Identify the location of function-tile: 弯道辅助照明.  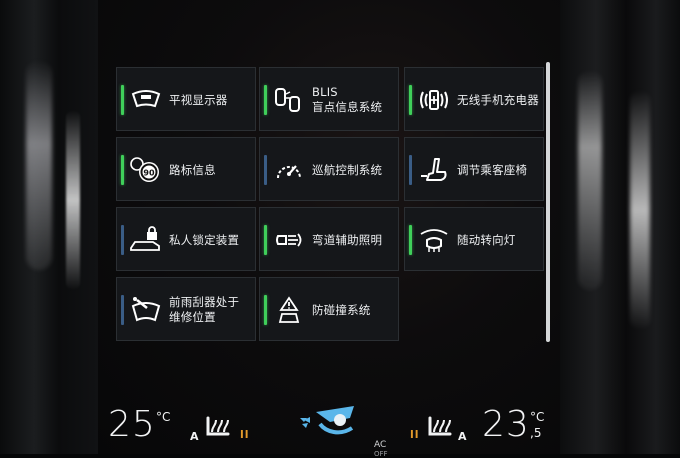
(329, 239).